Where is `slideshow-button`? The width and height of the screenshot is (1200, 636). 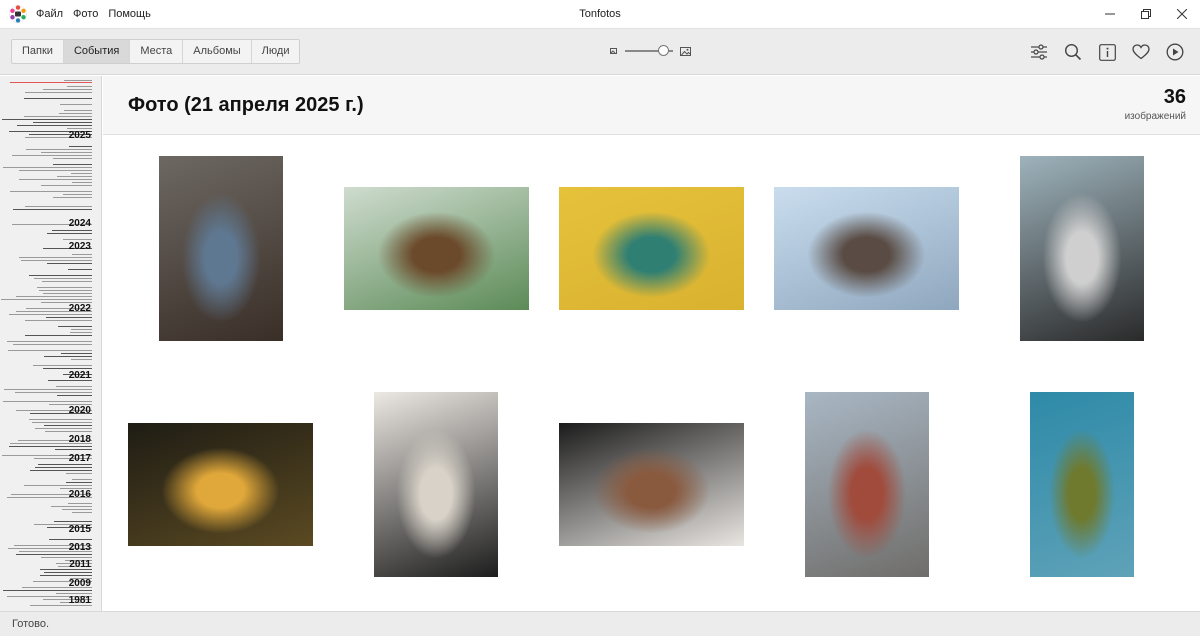 slideshow-button is located at coordinates (1175, 52).